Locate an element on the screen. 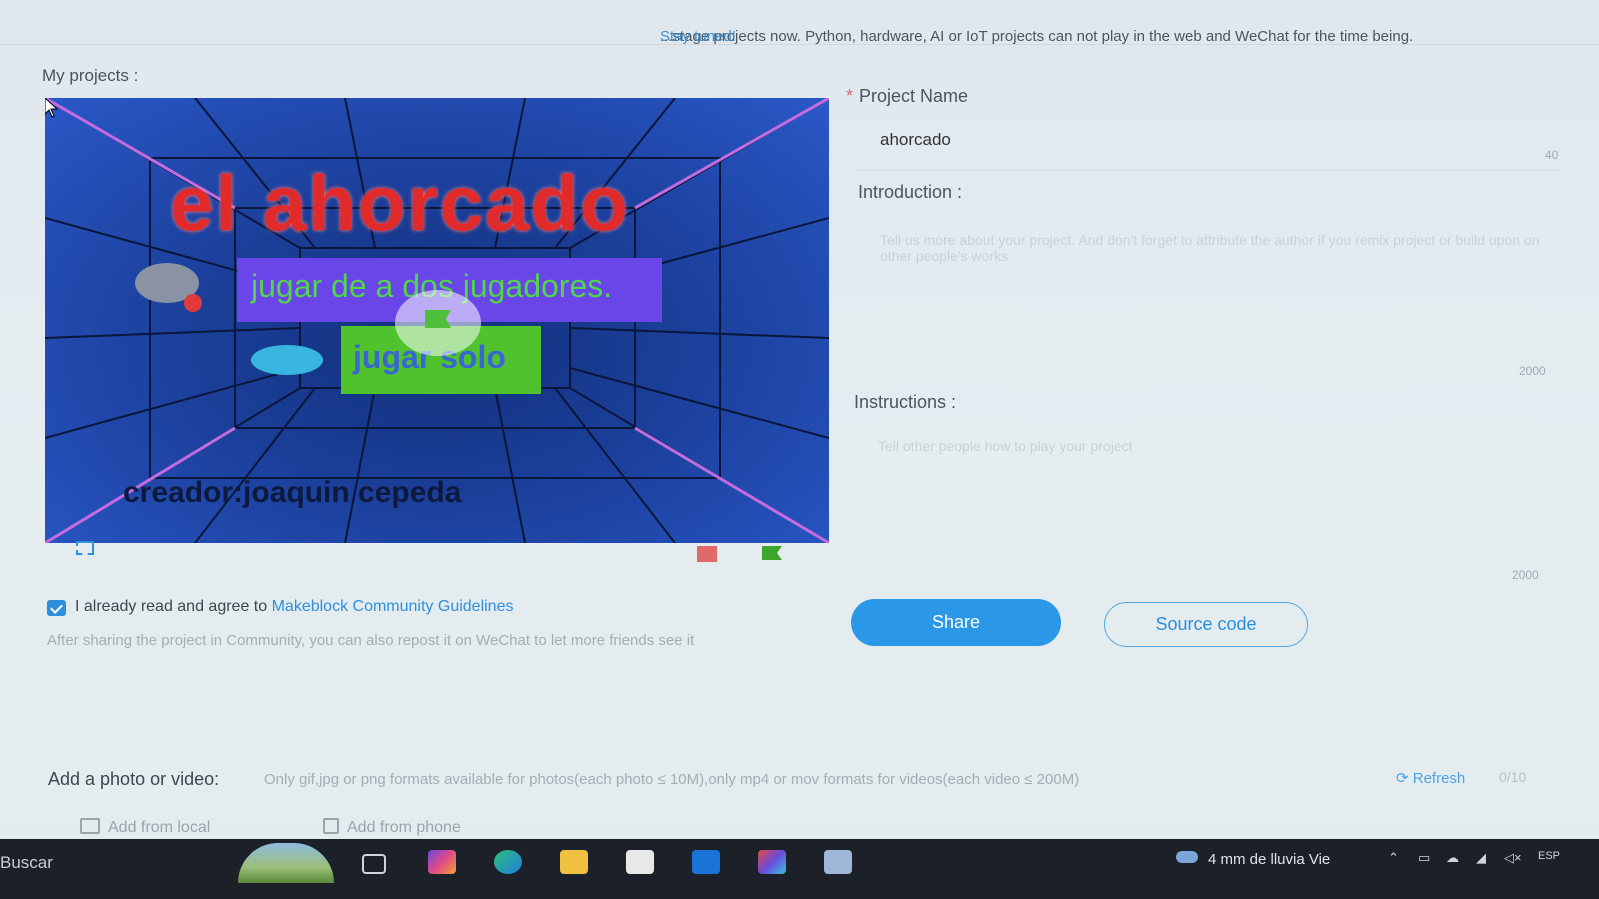  share-button: Share is located at coordinates (956, 622).